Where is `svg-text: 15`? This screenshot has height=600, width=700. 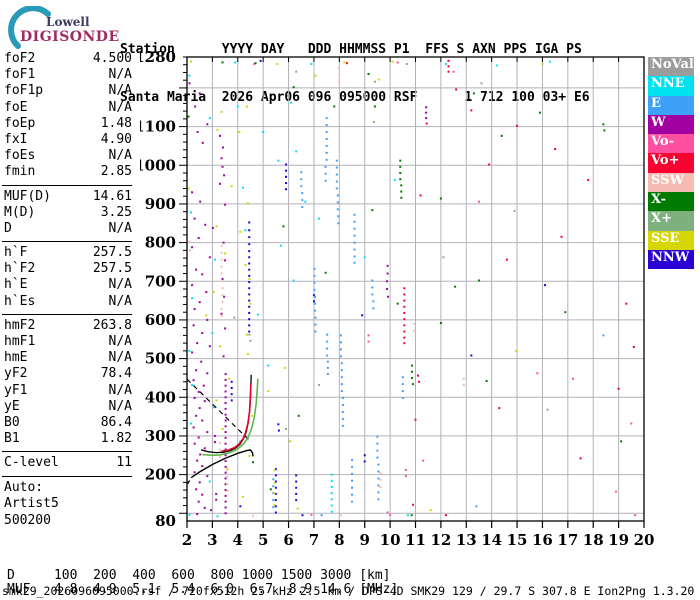 svg-text: 15 is located at coordinates (517, 540).